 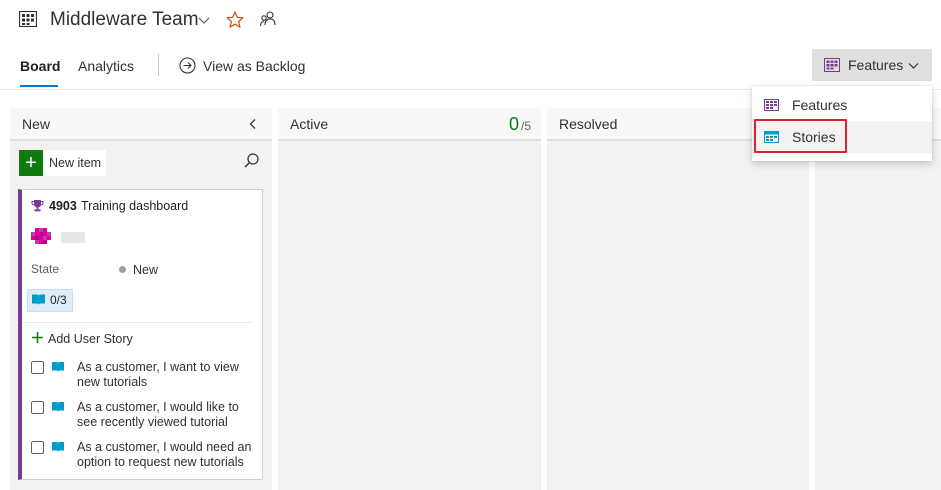 I want to click on tab-analytics: Analytics, so click(x=106, y=66).